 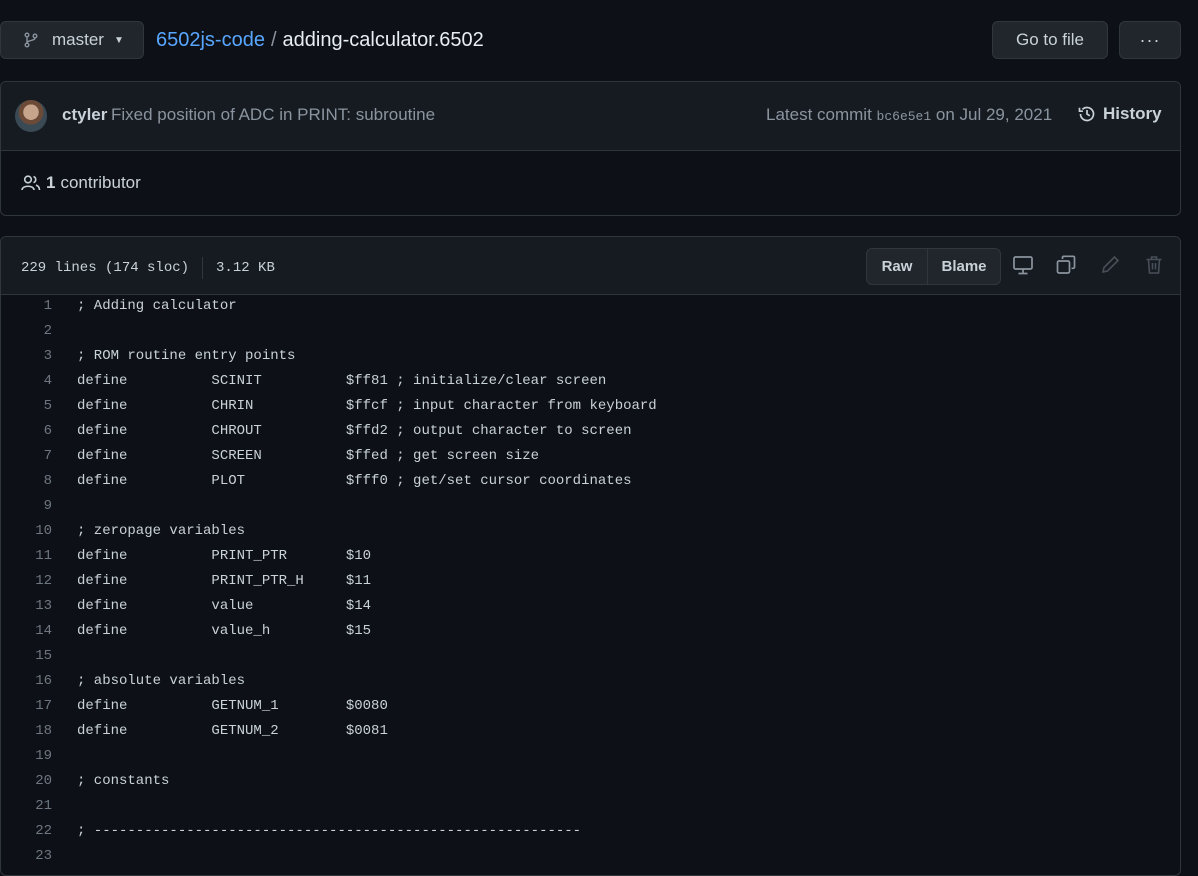 I want to click on line-number: 9, so click(x=26, y=506).